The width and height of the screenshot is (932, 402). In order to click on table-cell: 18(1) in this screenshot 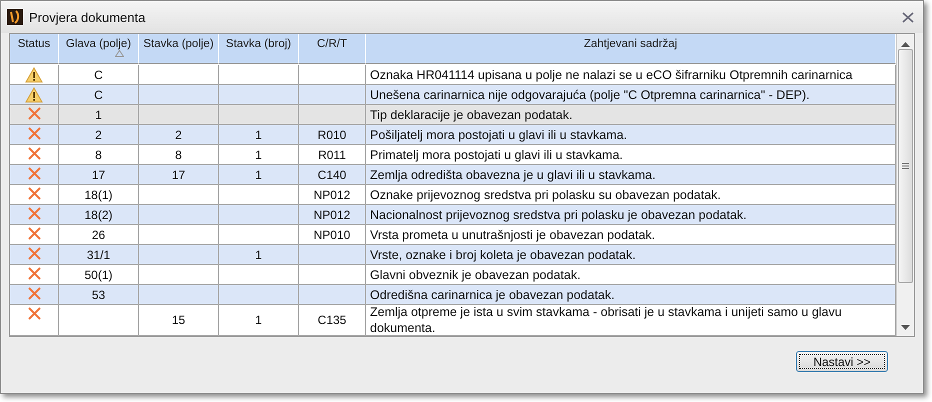, I will do `click(99, 195)`.